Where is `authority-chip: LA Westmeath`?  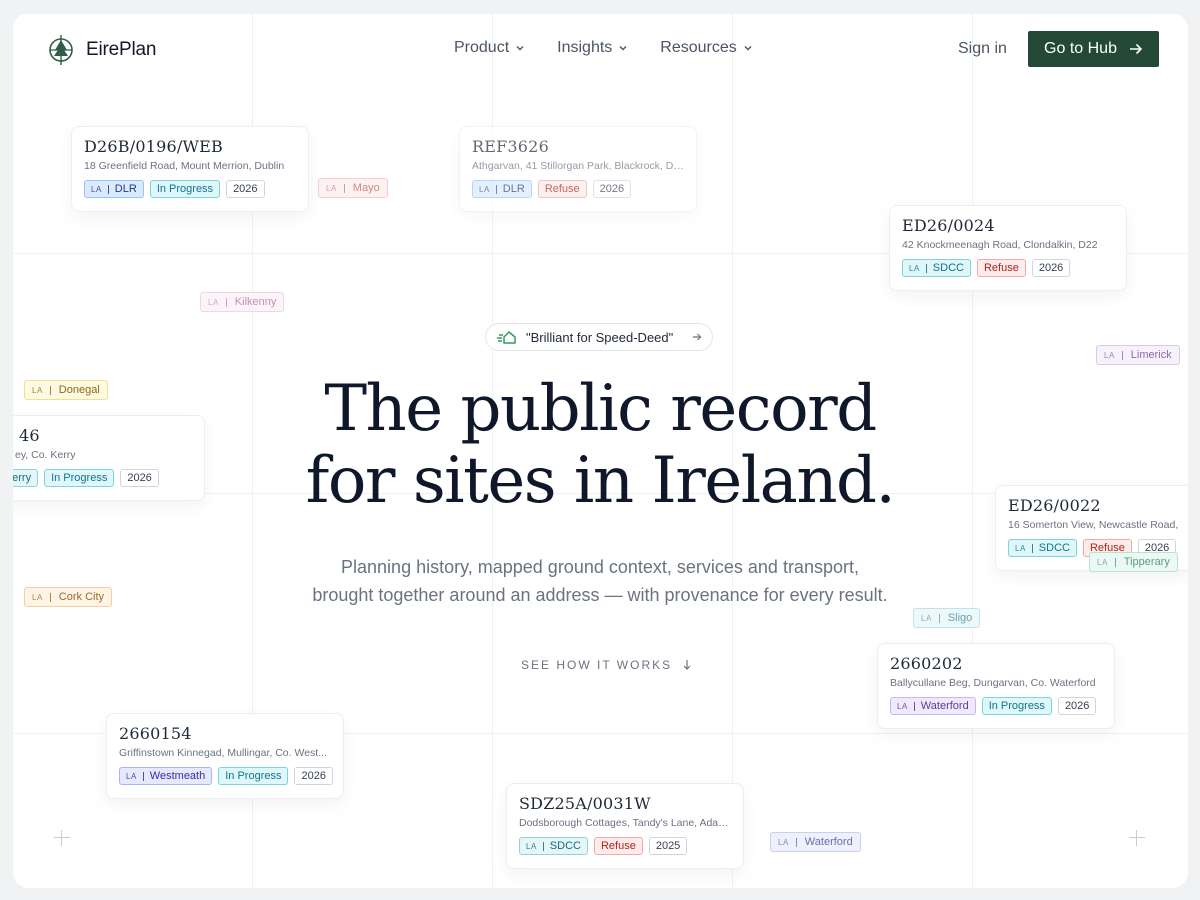 authority-chip: LA Westmeath is located at coordinates (166, 776).